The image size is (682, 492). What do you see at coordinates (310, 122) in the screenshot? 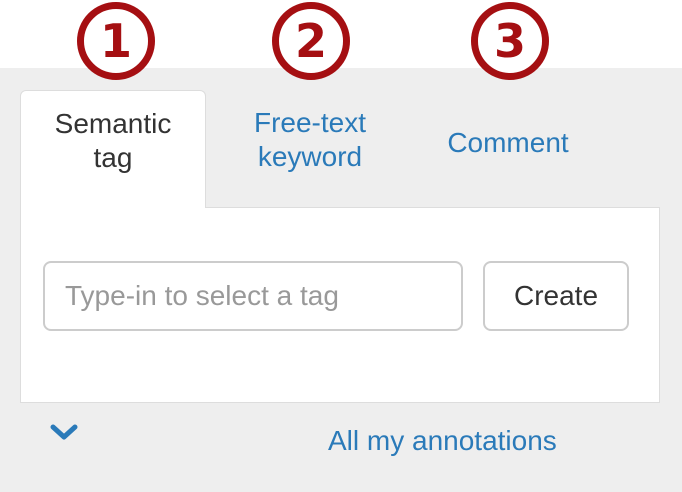
I see `tab-free-text-keyword-line1: Free-text` at bounding box center [310, 122].